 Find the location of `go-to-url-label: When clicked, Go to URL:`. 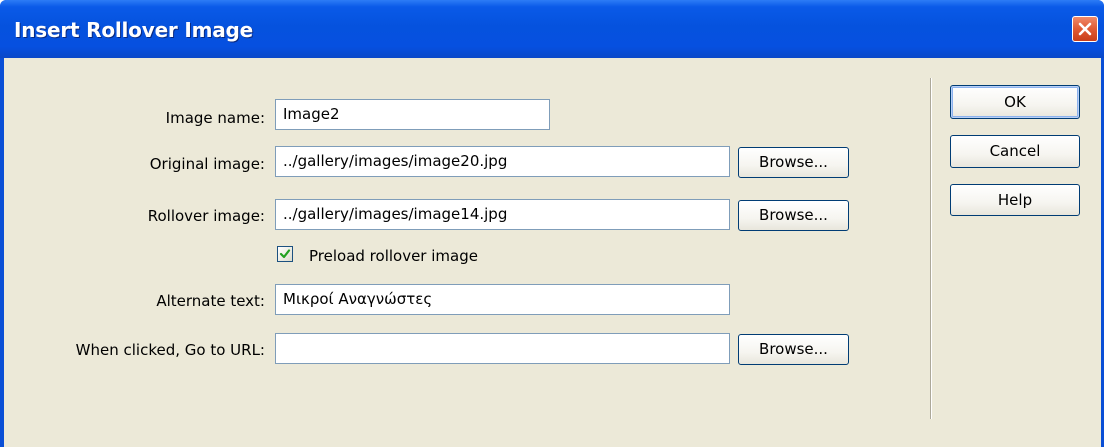

go-to-url-label: When clicked, Go to URL: is located at coordinates (170, 350).